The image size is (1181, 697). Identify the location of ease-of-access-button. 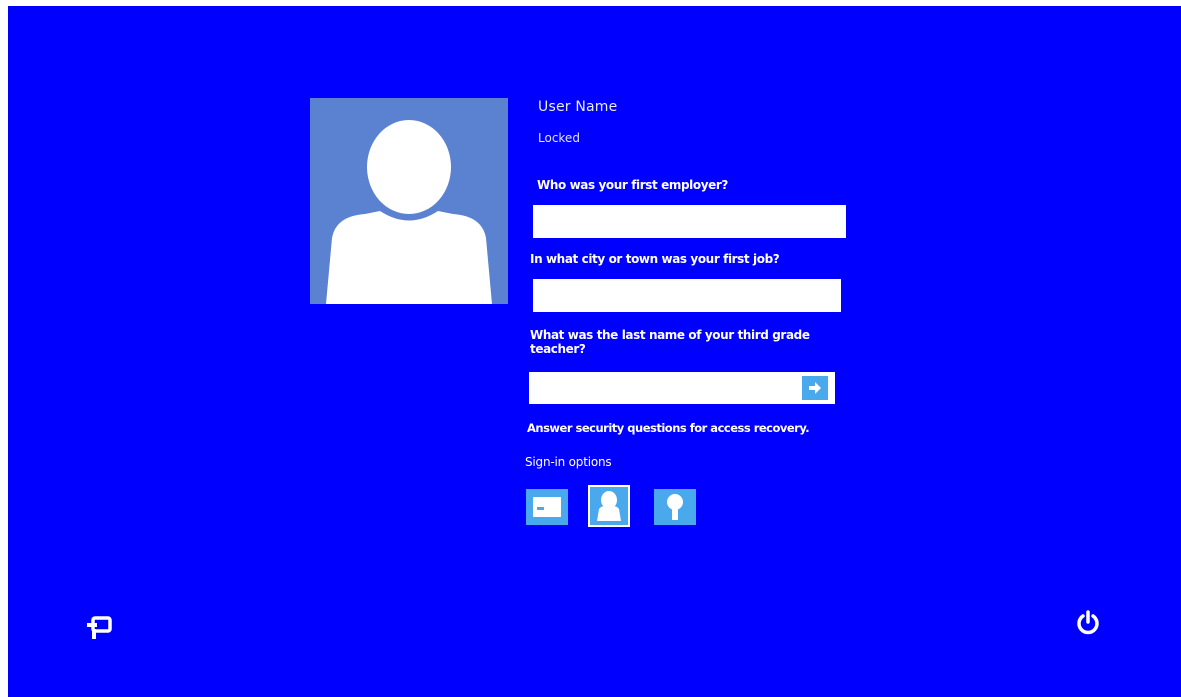
(99, 628).